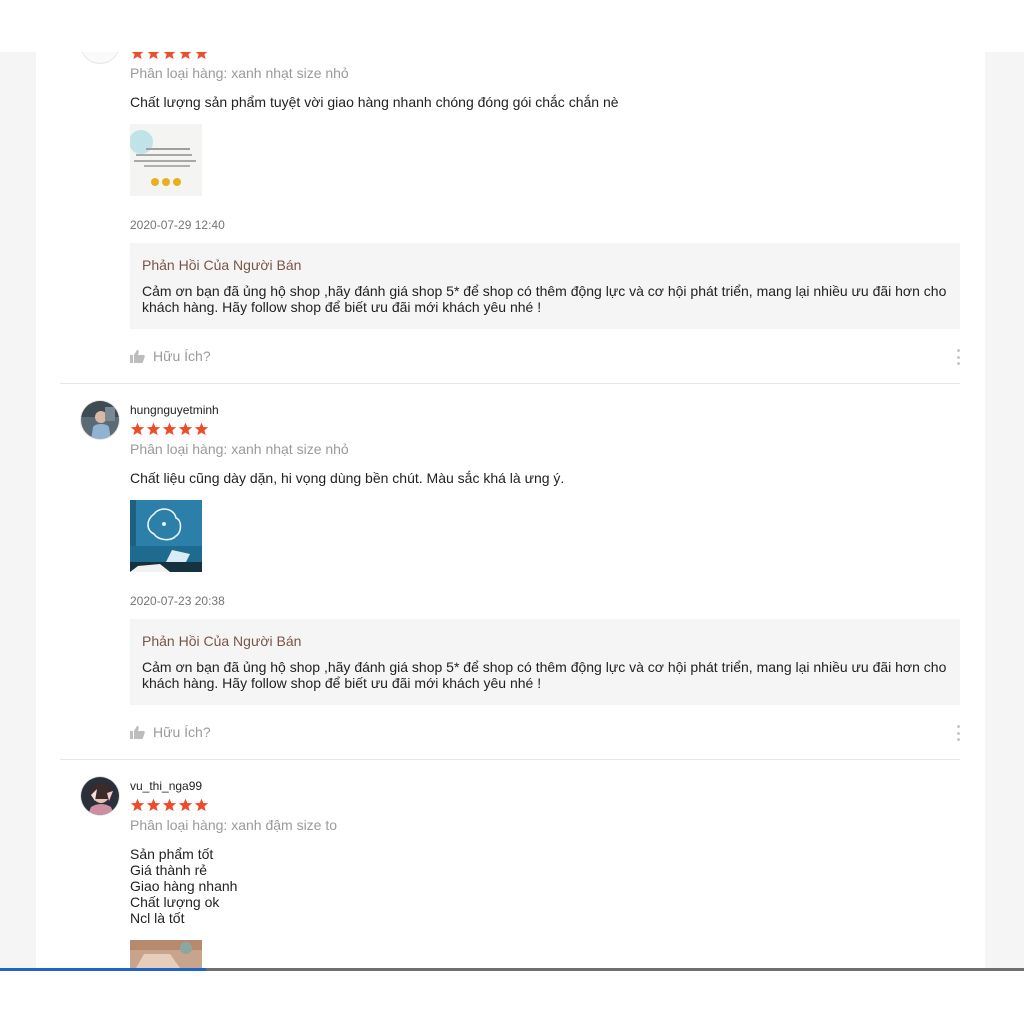  What do you see at coordinates (103, 969) in the screenshot?
I see `bottom-edge-accent` at bounding box center [103, 969].